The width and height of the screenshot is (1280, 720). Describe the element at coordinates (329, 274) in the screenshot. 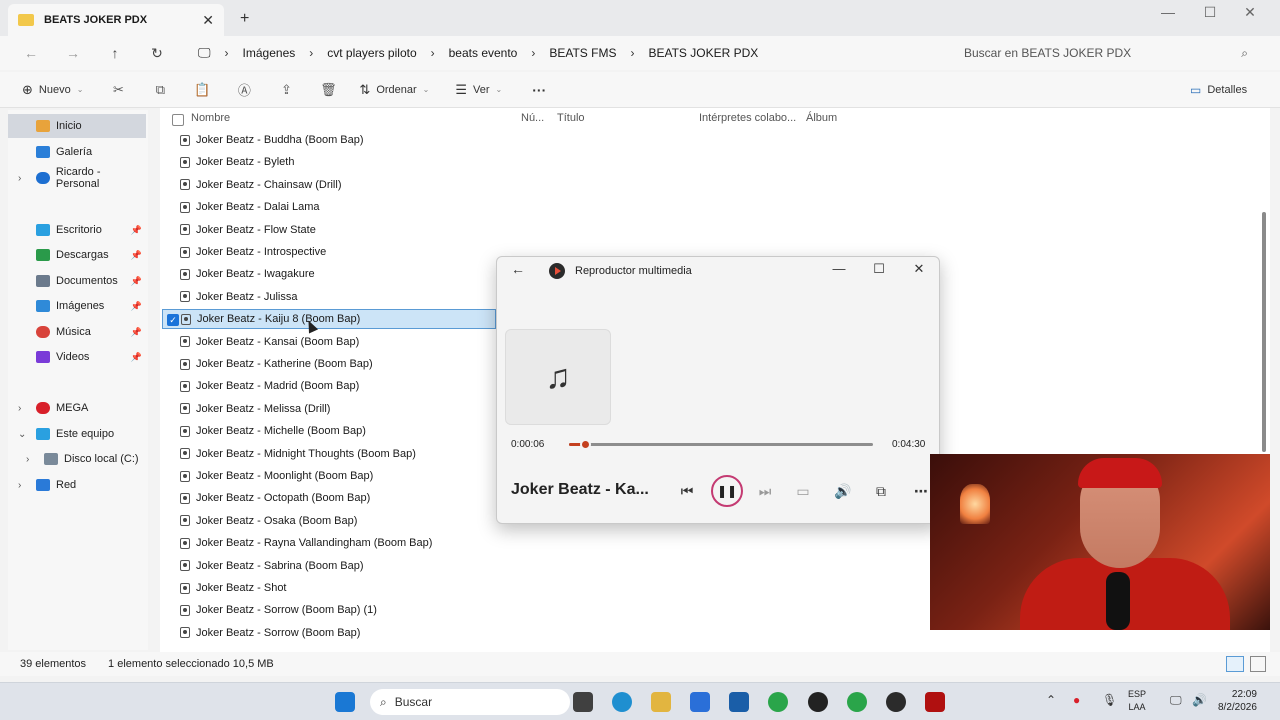

I see `file-row: Joker Beatz - Iwagakure` at that location.